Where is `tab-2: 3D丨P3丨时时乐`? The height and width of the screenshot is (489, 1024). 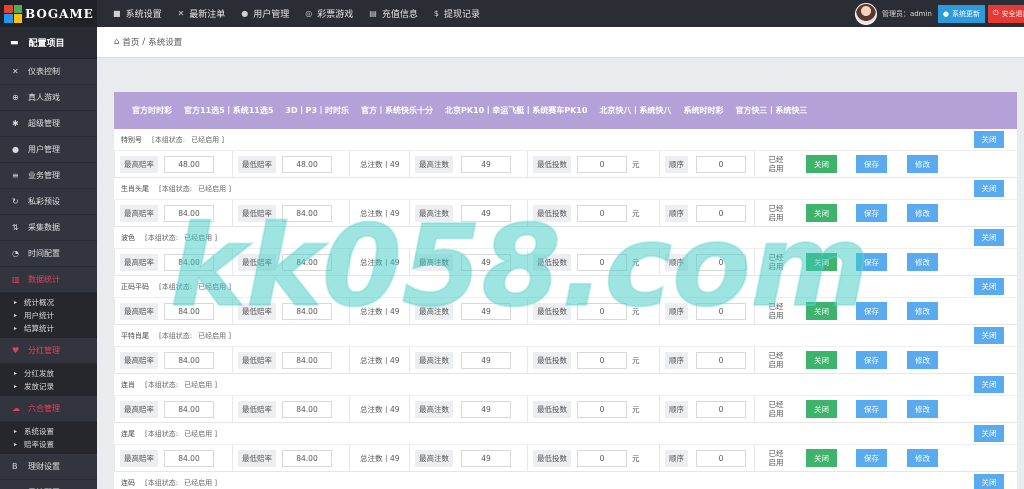
tab-2: 3D丨P3丨时时乐 is located at coordinates (317, 110).